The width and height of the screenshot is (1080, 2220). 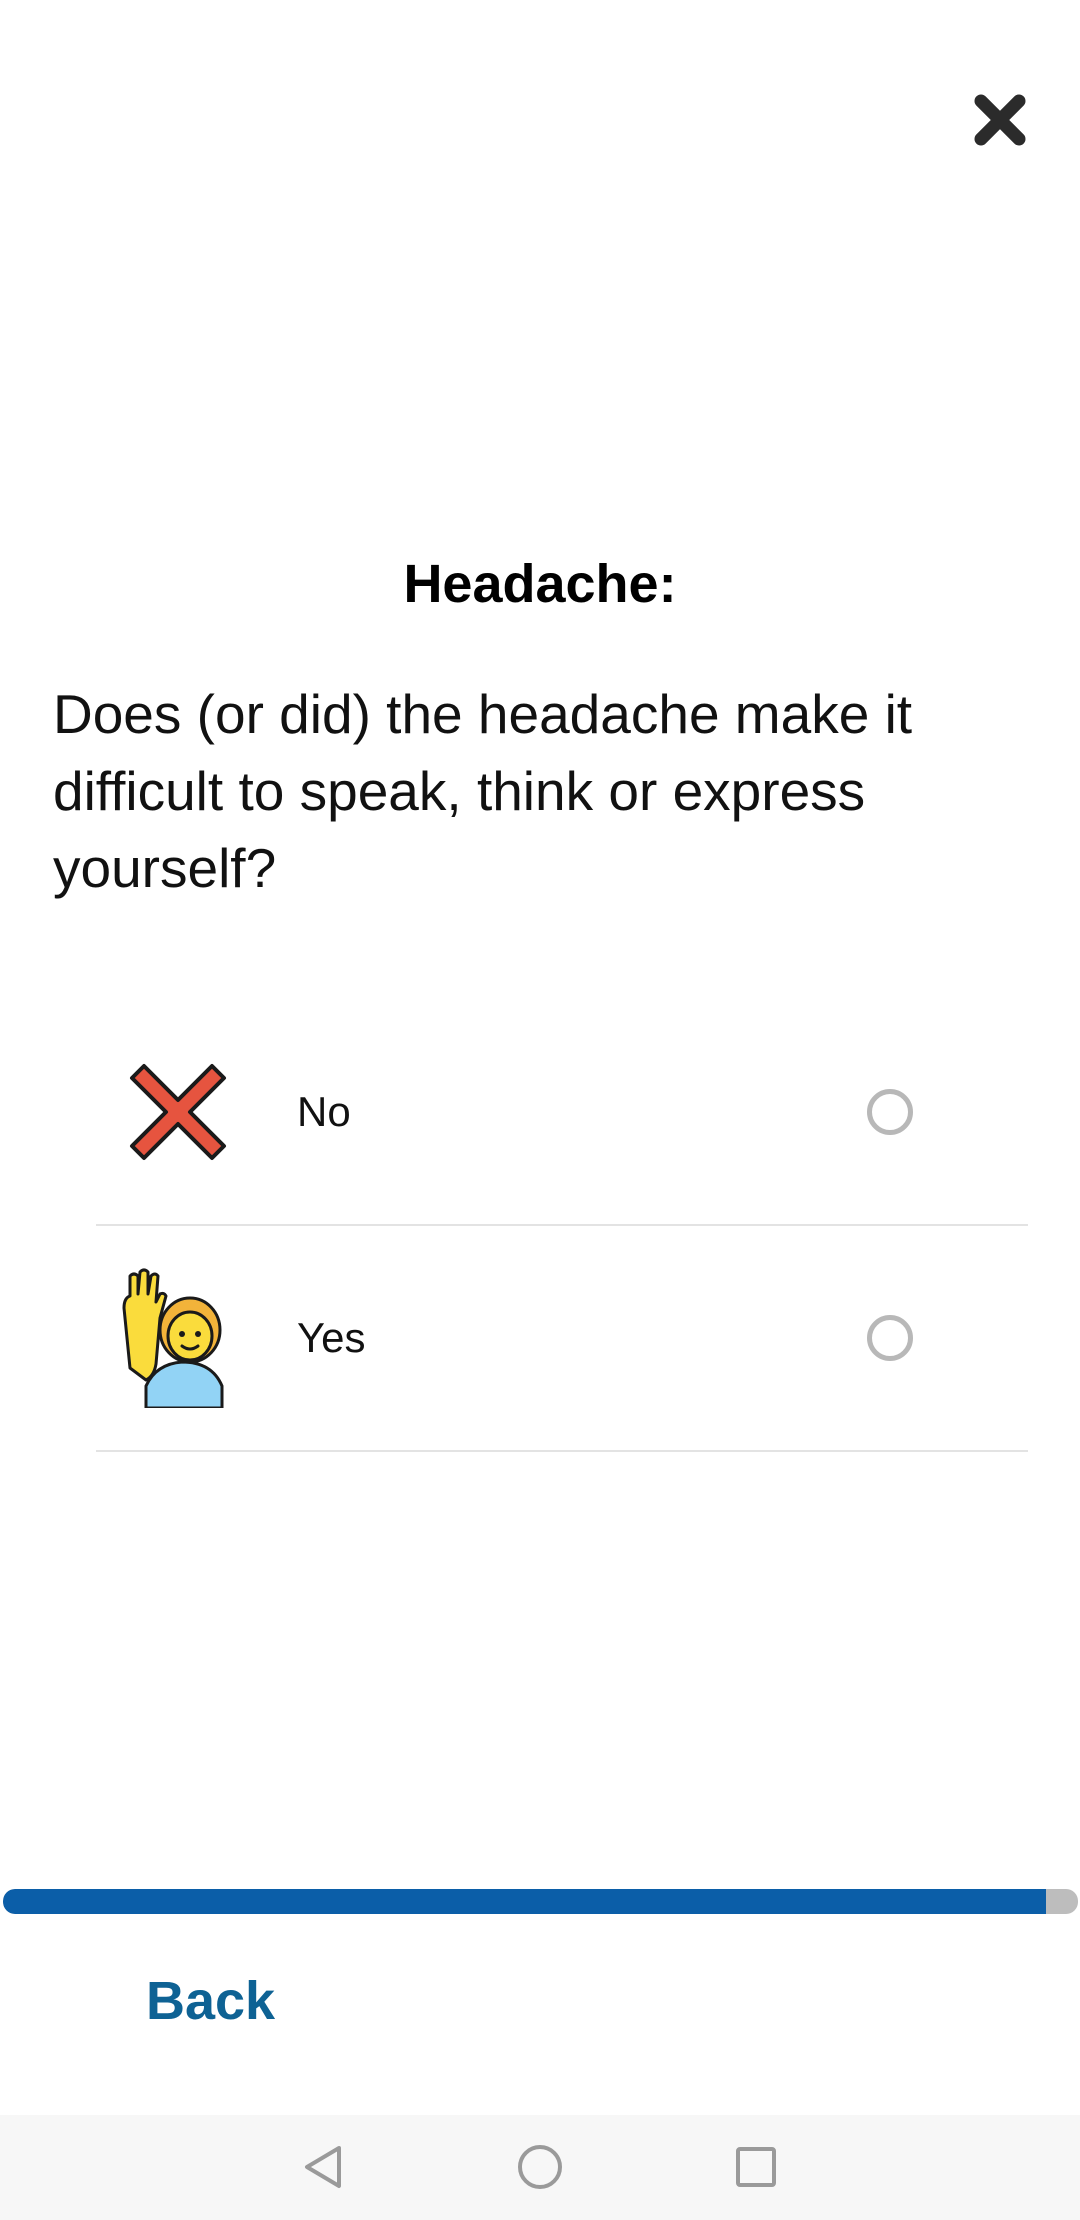 I want to click on progress-bar, so click(x=540, y=1901).